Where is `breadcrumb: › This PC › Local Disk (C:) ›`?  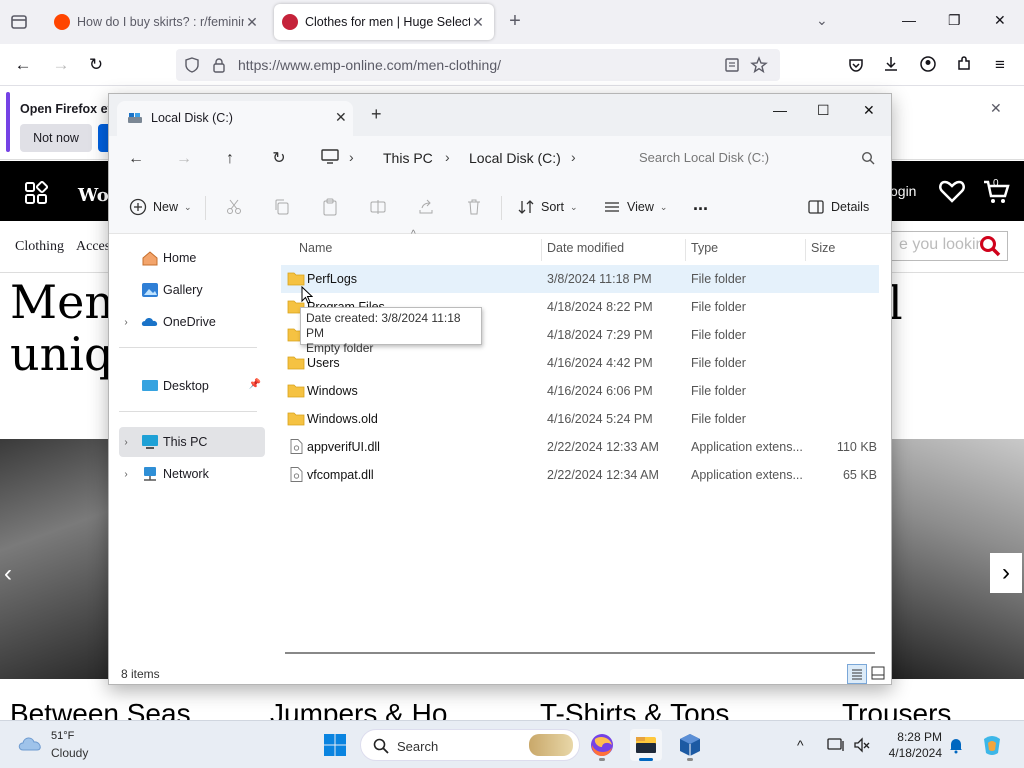
breadcrumb: › This PC › Local Disk (C:) › is located at coordinates (469, 157).